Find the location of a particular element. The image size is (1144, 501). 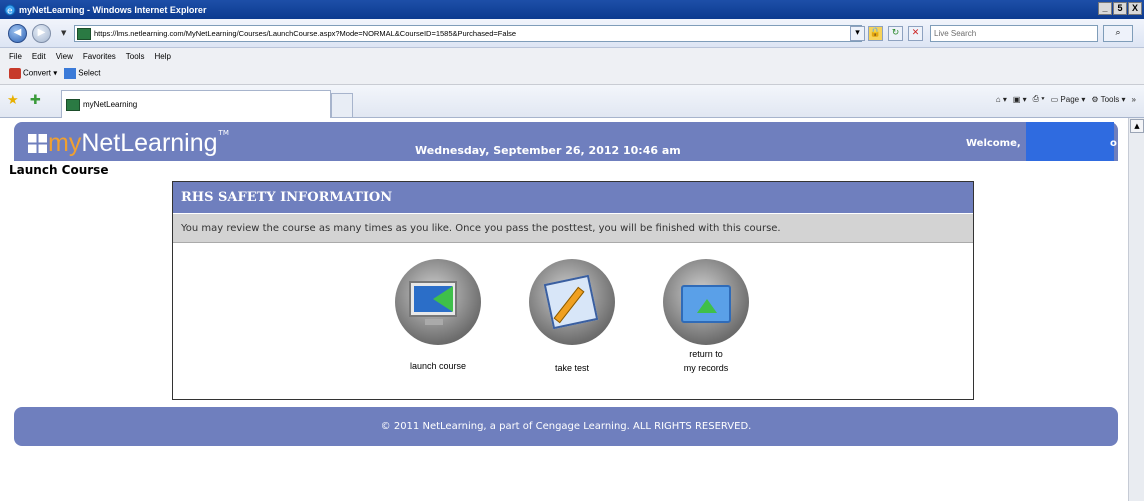

welcome-text: Welcome, is located at coordinates (993, 143).